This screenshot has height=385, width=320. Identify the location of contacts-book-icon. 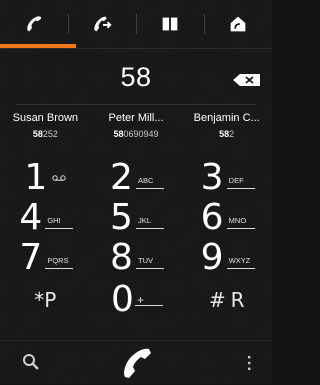
(170, 24).